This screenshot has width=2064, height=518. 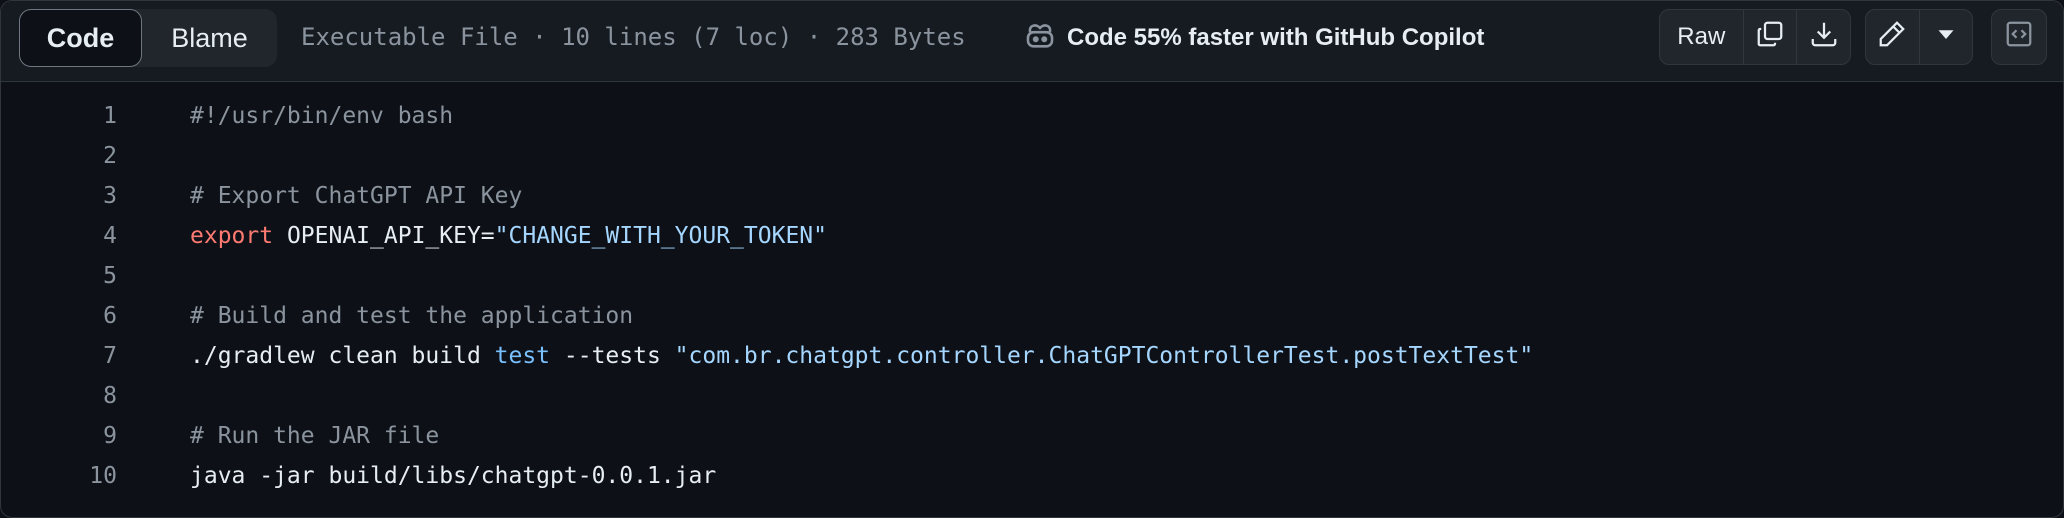 What do you see at coordinates (1032, 196) in the screenshot?
I see `code-line: 3 # Export ChatGPT API Key` at bounding box center [1032, 196].